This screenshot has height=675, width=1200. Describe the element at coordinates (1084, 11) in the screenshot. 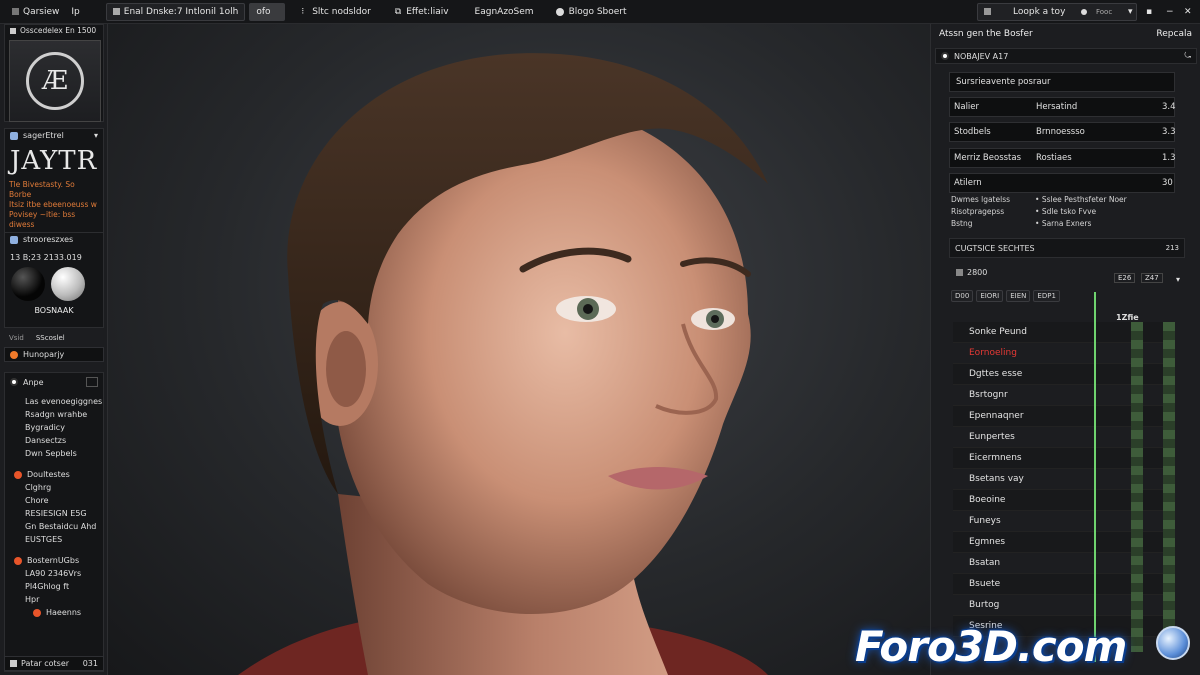

I see `status-dot-icon` at that location.